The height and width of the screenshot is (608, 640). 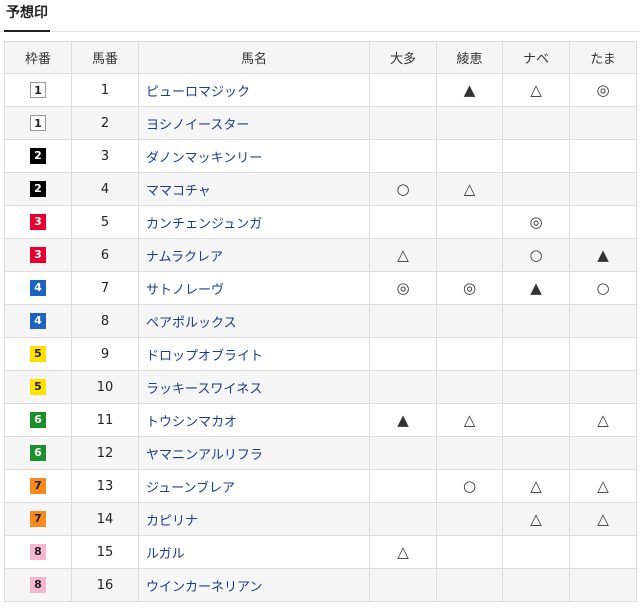 I want to click on table-row: 5 9 ドロップオブライト, so click(x=320, y=354).